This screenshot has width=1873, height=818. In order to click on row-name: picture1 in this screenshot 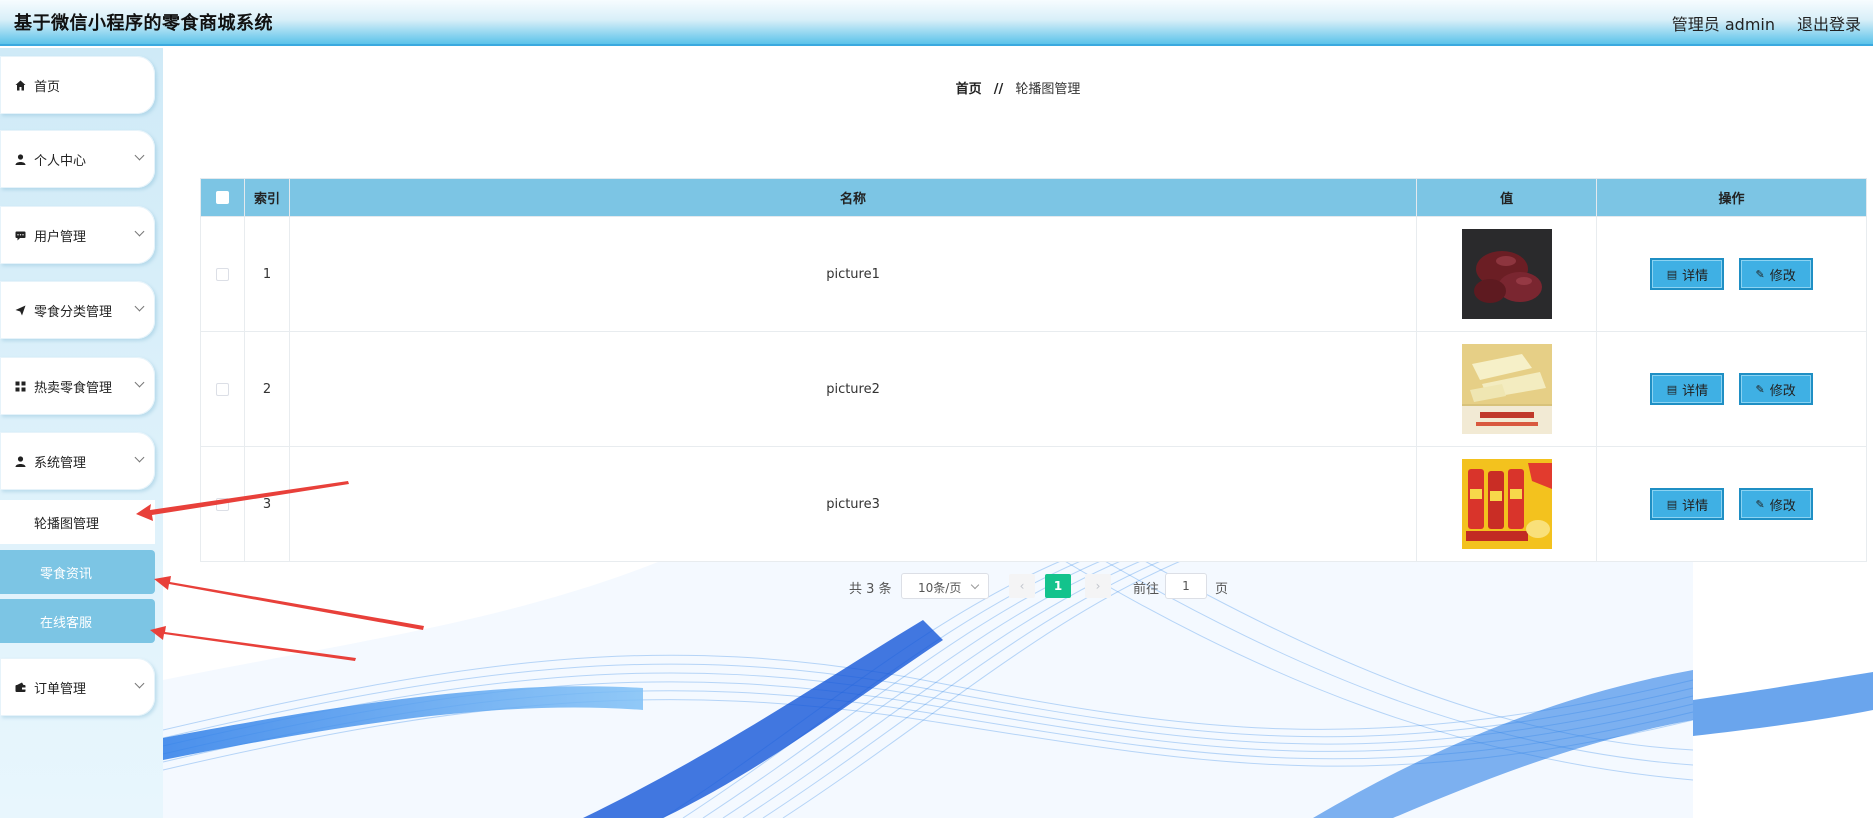, I will do `click(853, 274)`.